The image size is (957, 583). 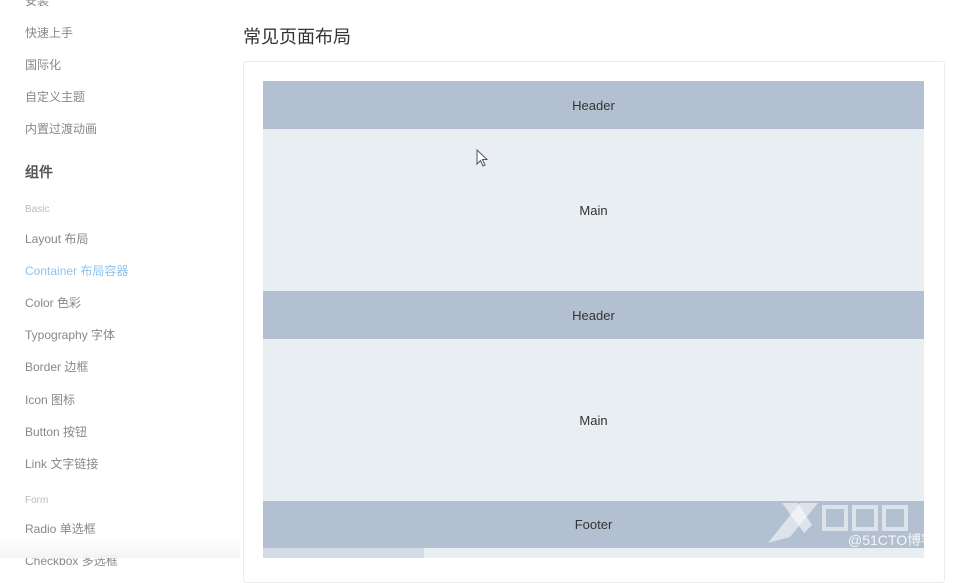 What do you see at coordinates (482, 158) in the screenshot?
I see `mouse-cursor-icon` at bounding box center [482, 158].